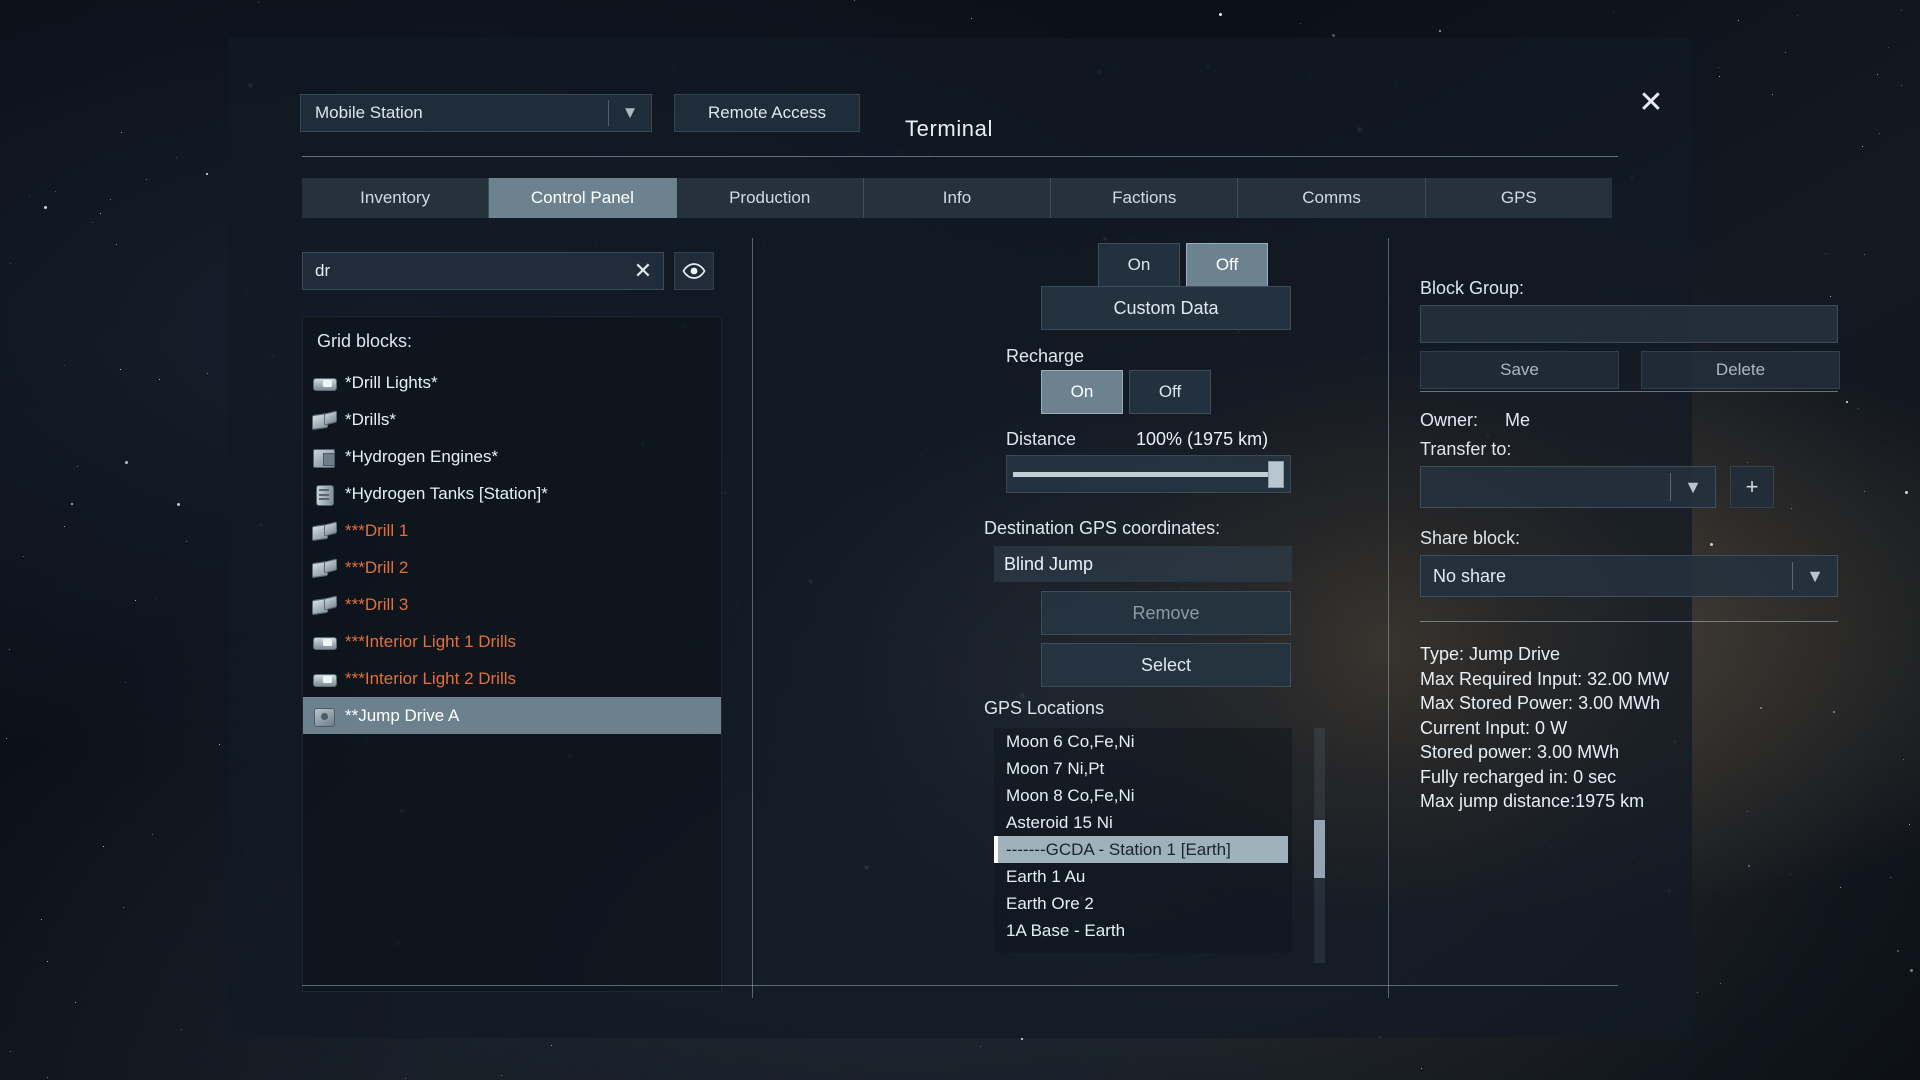  I want to click on remove-gps-button: Remove, so click(1166, 613).